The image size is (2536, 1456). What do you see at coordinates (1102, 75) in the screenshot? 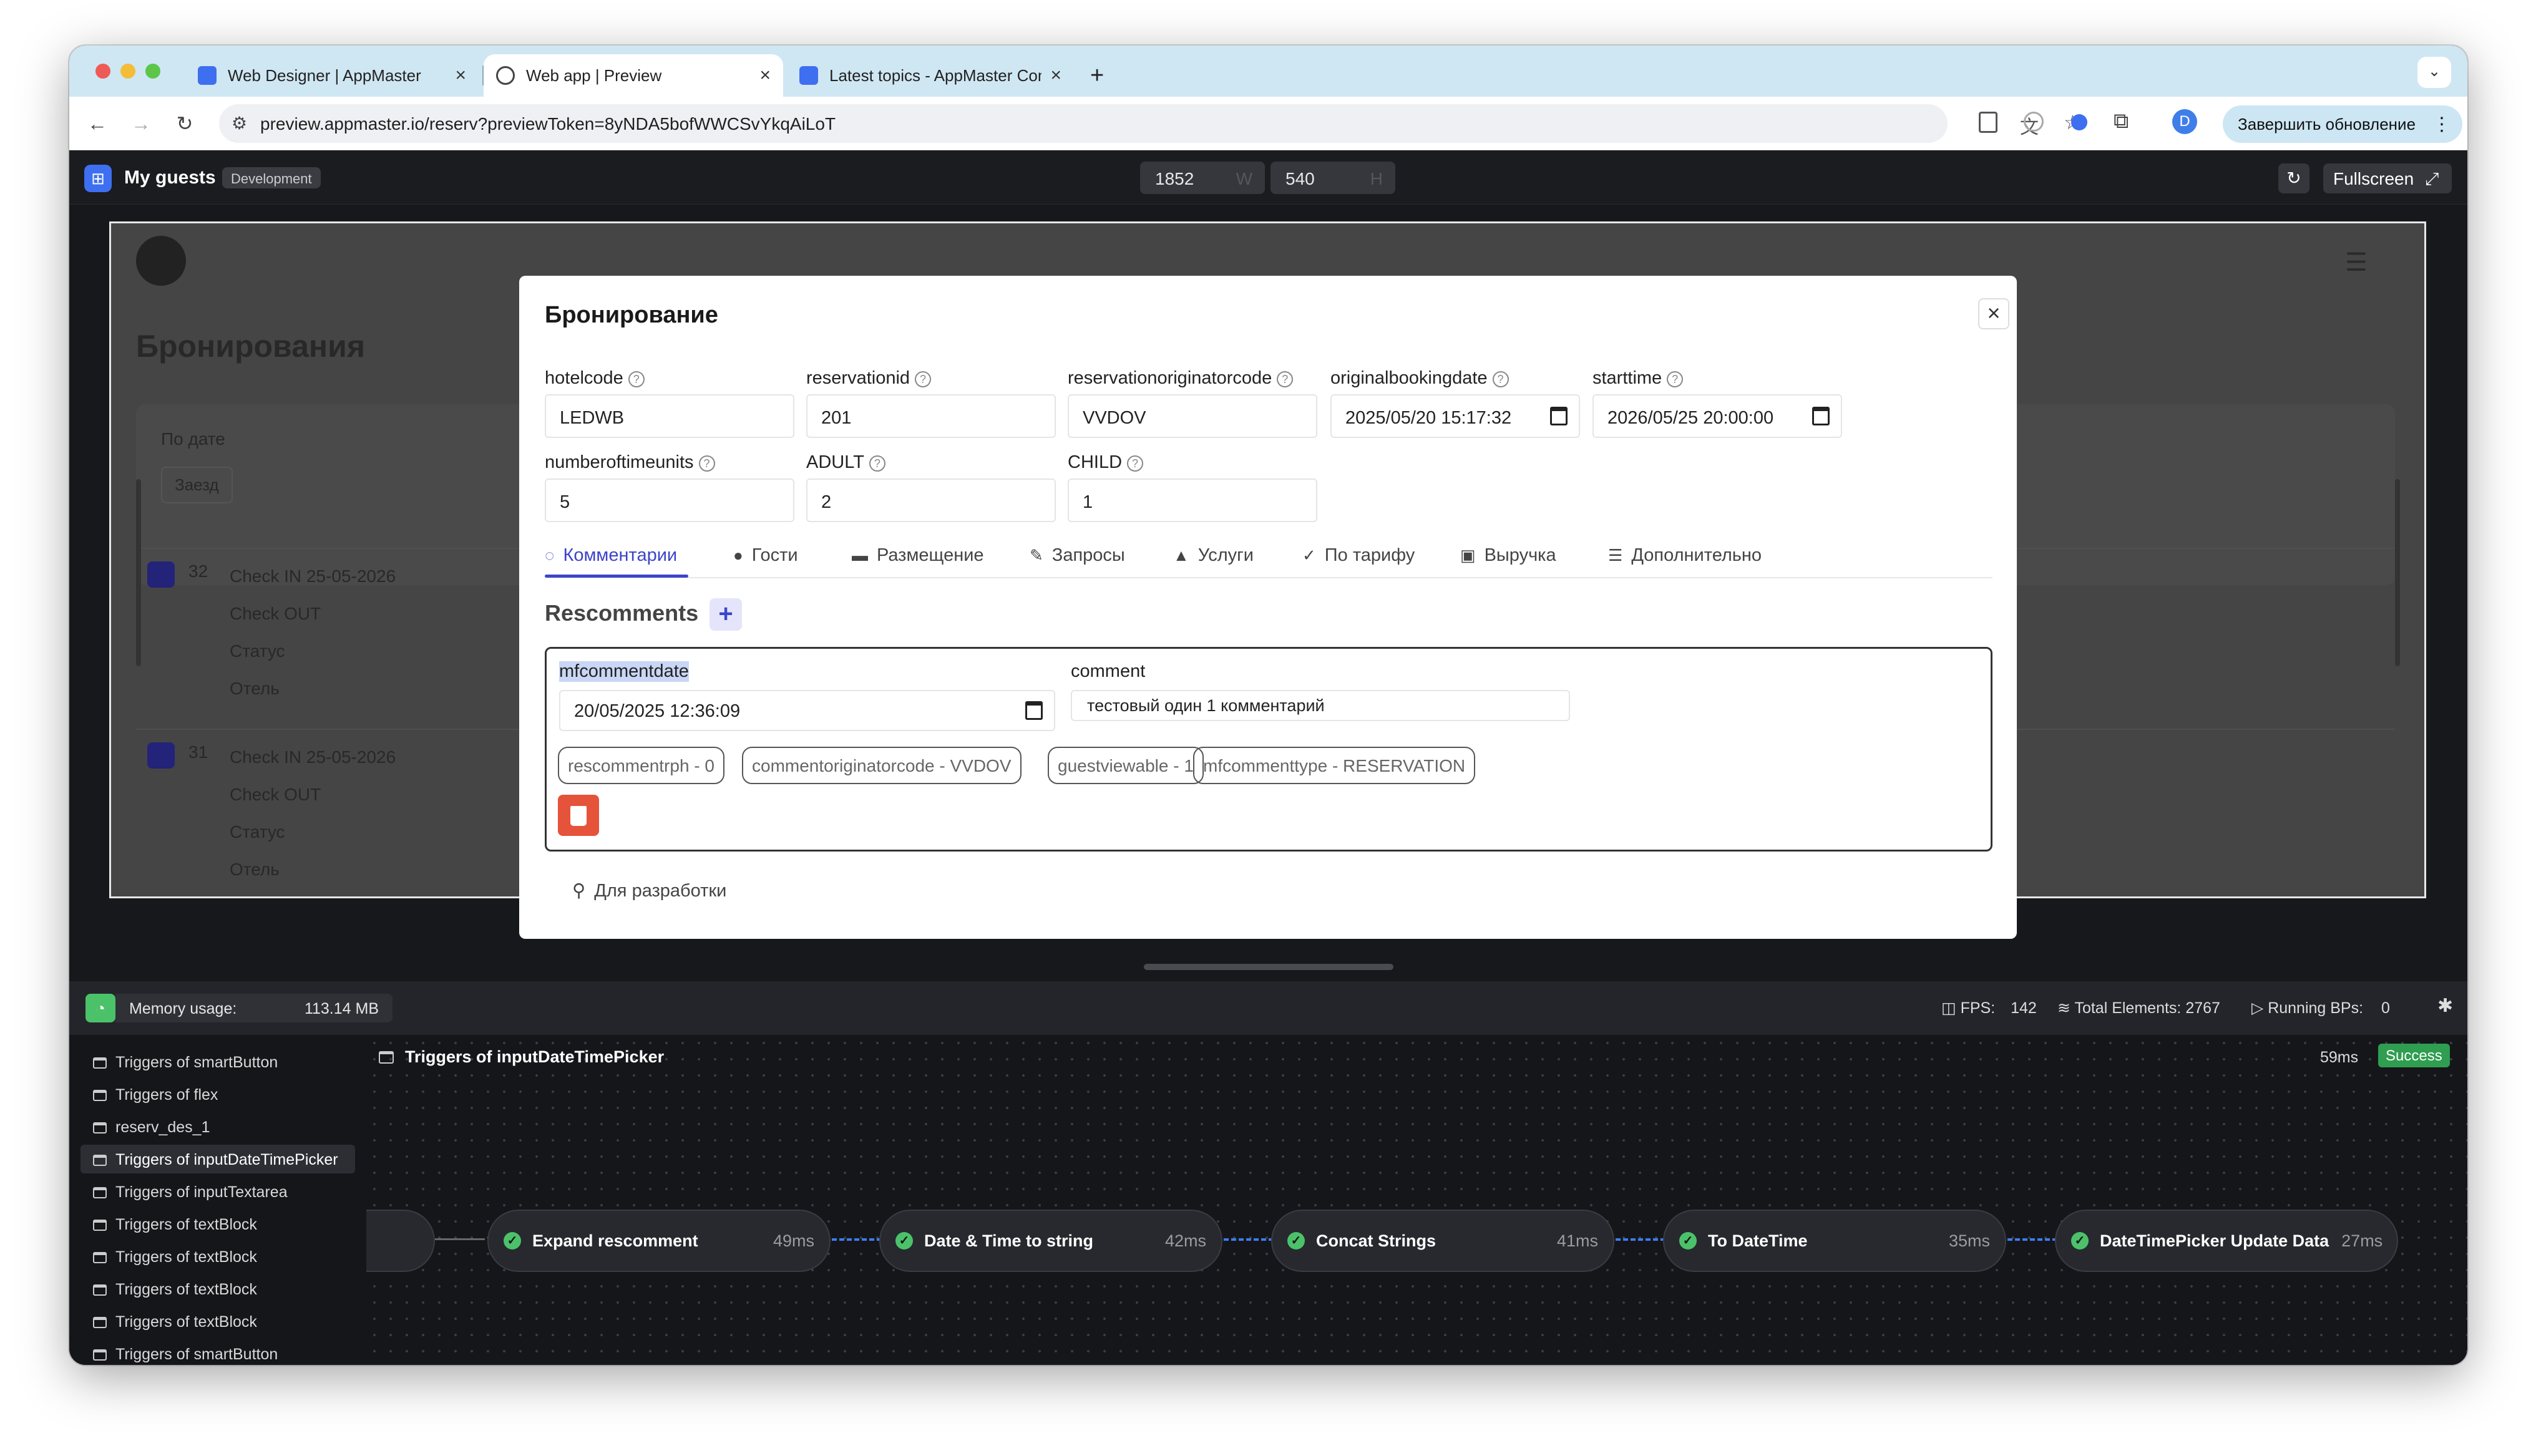
I see `new-tab-button: +` at bounding box center [1102, 75].